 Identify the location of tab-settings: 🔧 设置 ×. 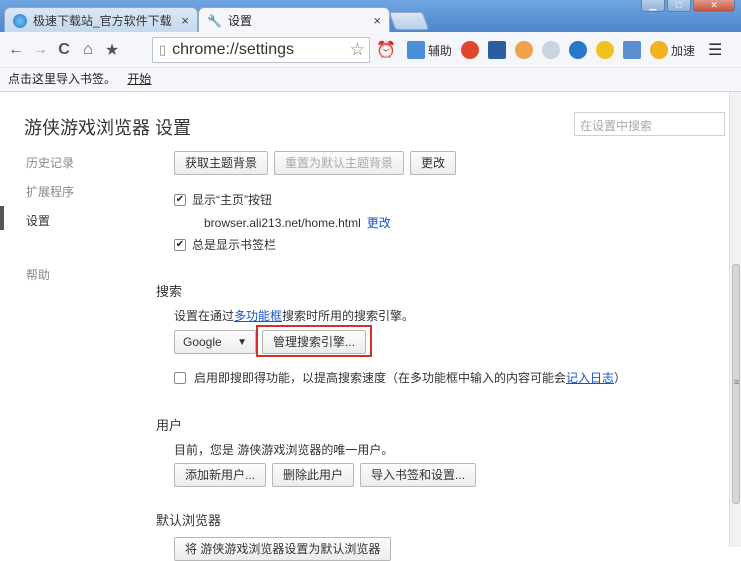
(294, 20).